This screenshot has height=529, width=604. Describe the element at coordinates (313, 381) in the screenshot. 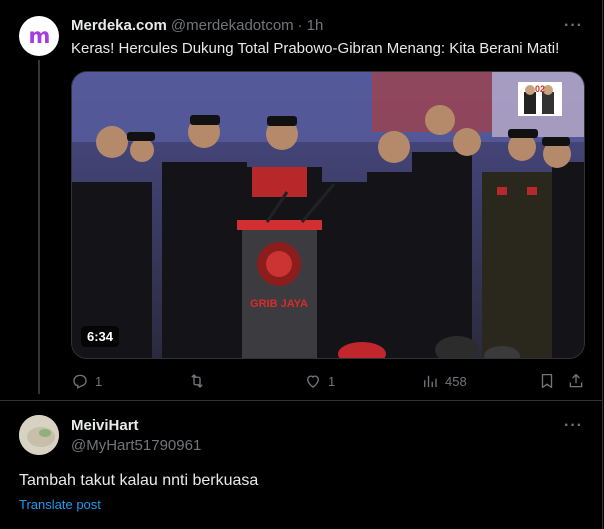

I see `like-icon` at that location.